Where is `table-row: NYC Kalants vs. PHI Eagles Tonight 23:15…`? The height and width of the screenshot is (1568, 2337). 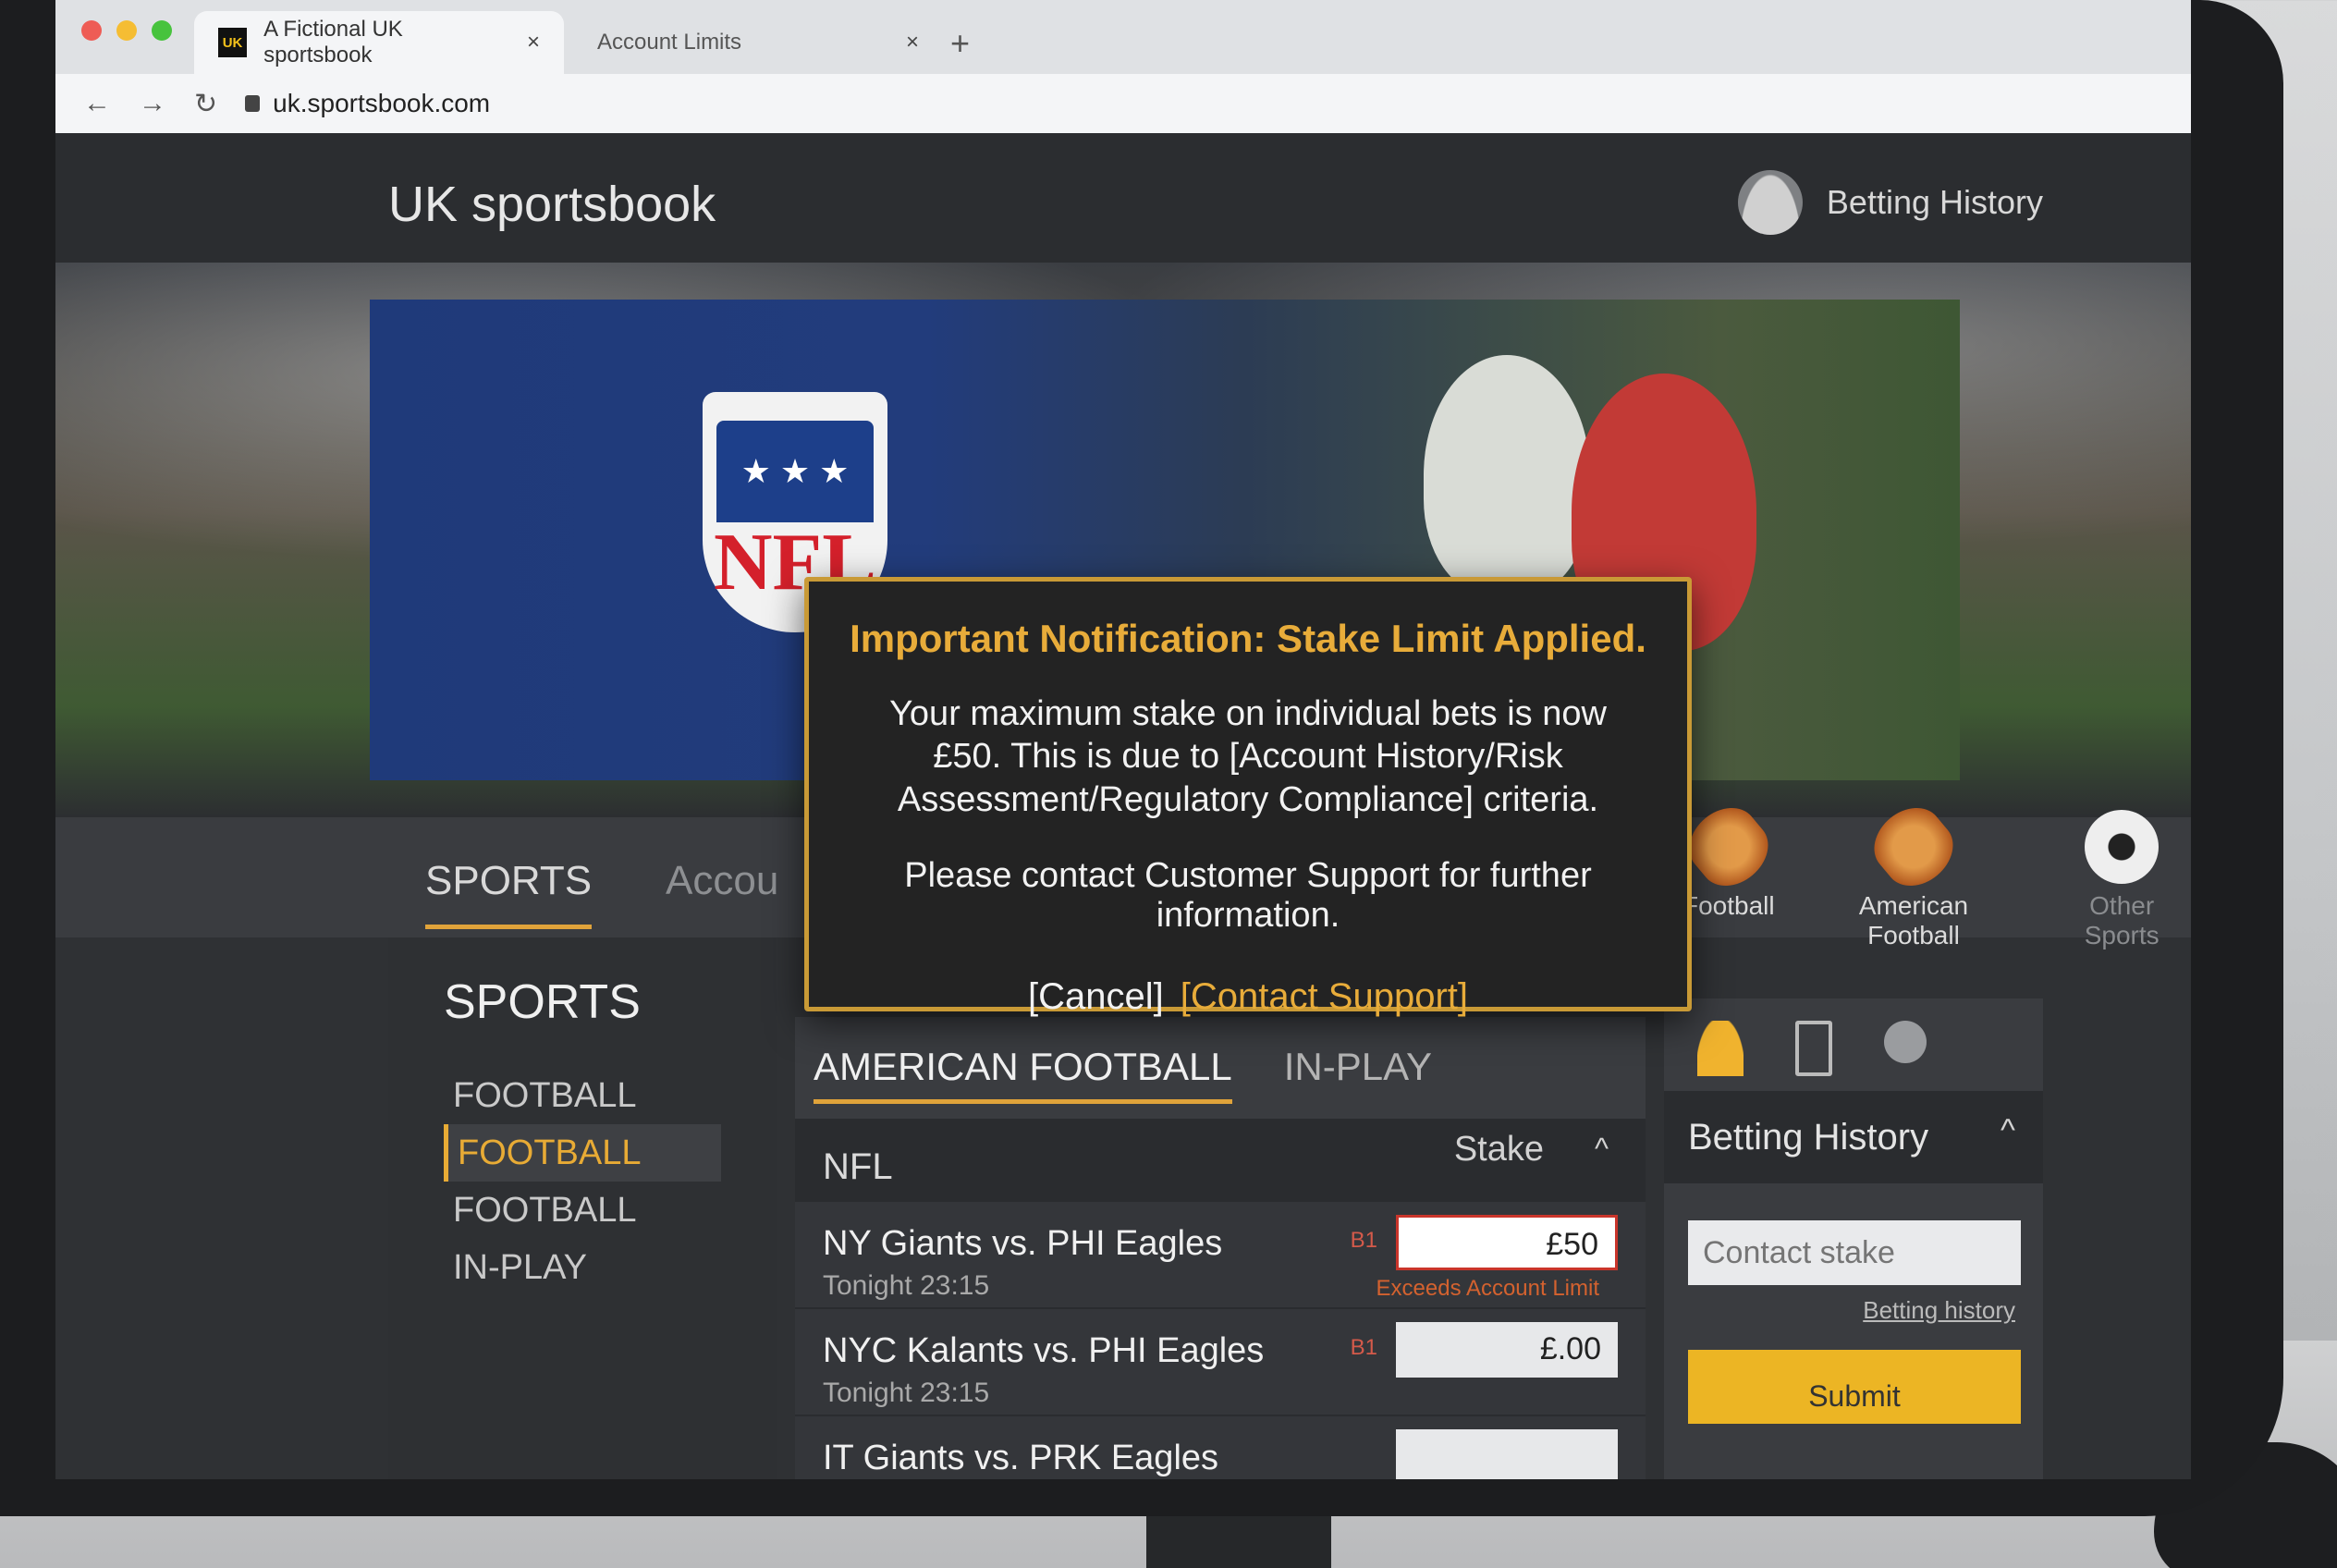 table-row: NYC Kalants vs. PHI Eagles Tonight 23:15… is located at coordinates (1220, 1363).